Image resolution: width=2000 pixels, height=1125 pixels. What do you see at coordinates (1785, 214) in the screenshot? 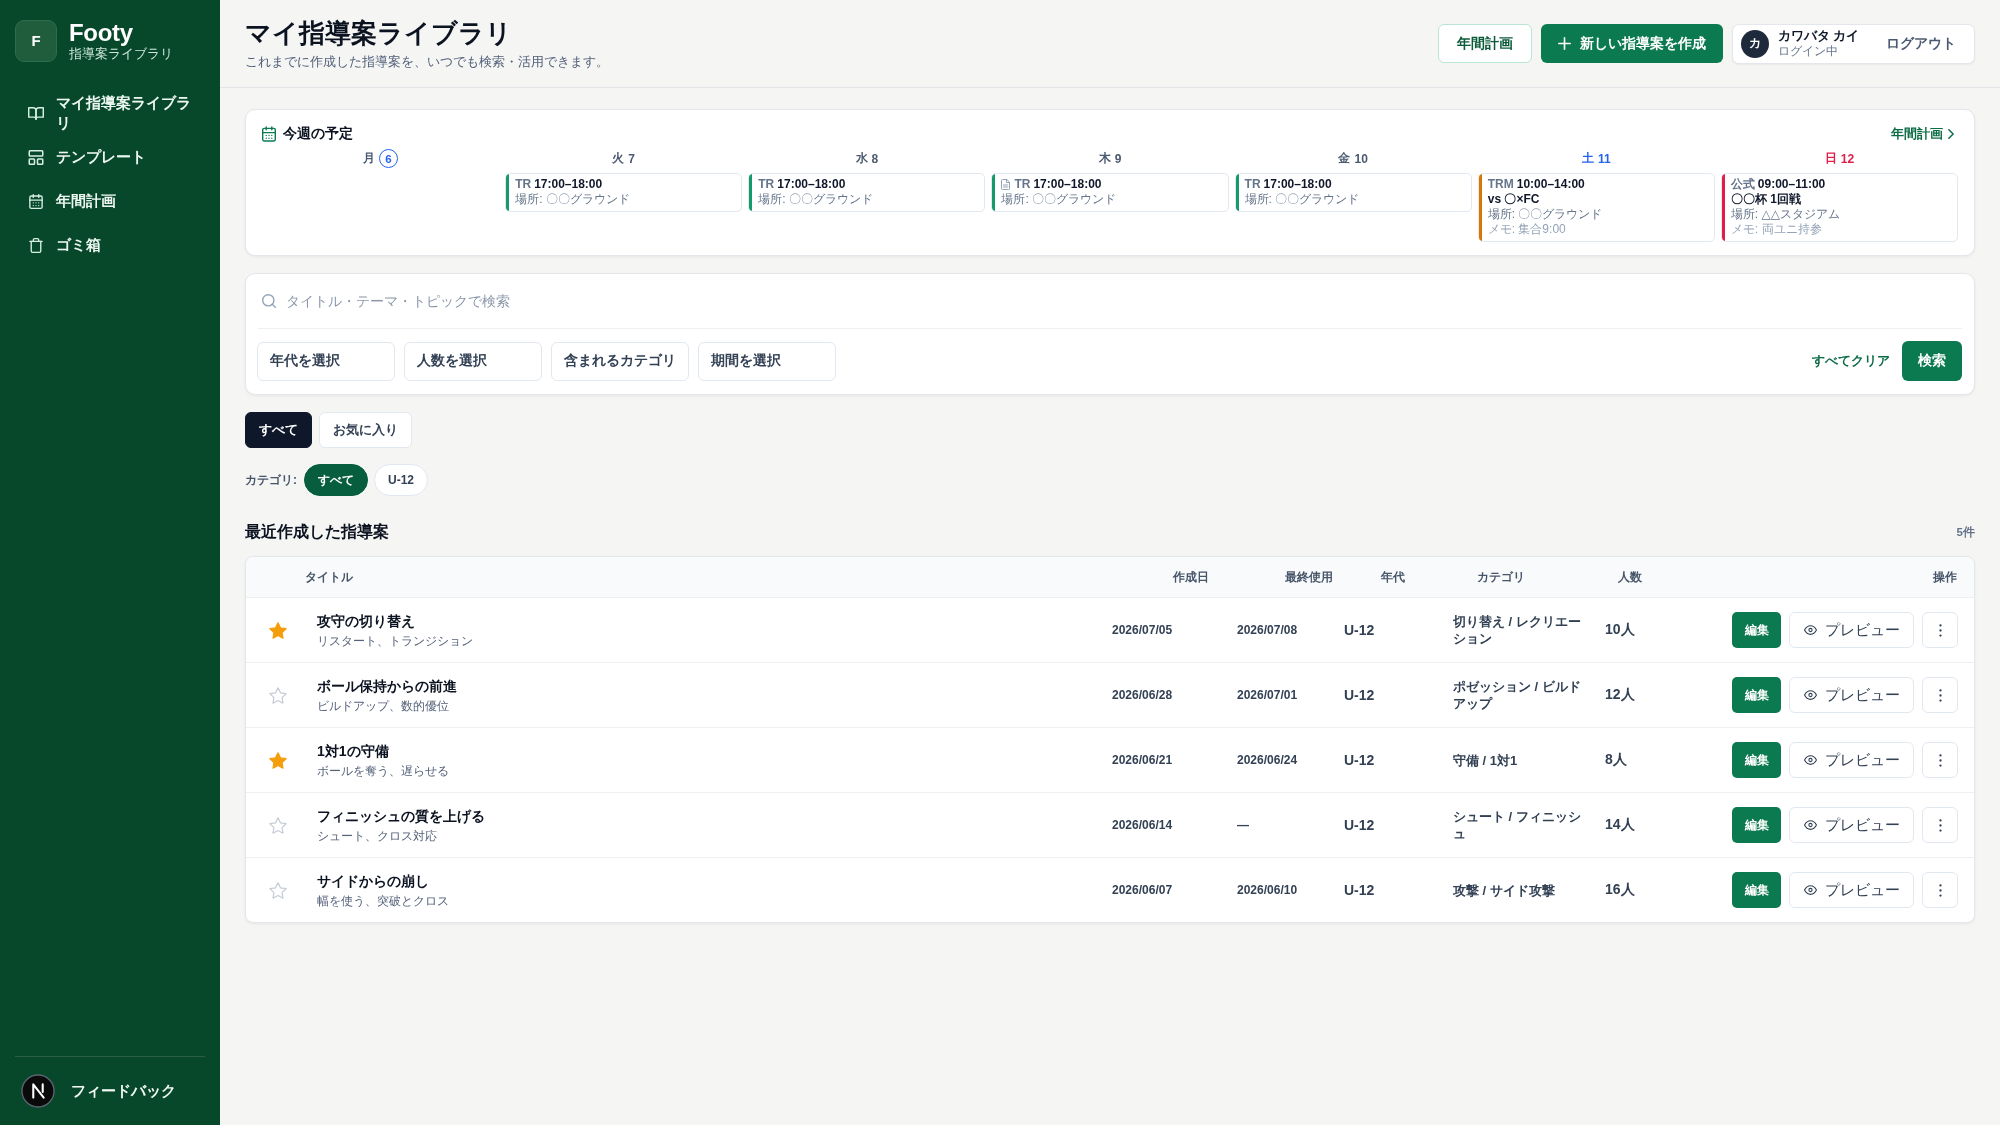
I see `event-place: 場所: △△スタジアム` at bounding box center [1785, 214].